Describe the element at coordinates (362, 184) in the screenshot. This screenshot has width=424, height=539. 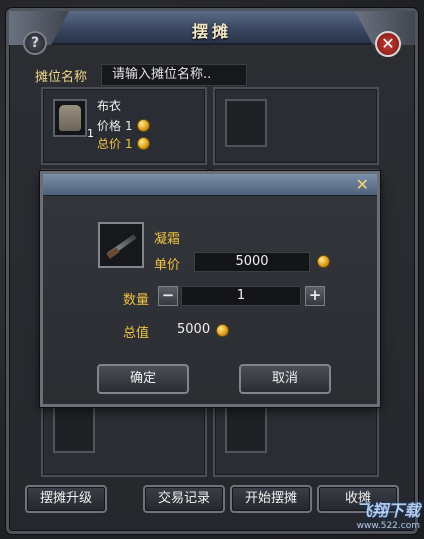
I see `dialog-close-icon: ✕` at that location.